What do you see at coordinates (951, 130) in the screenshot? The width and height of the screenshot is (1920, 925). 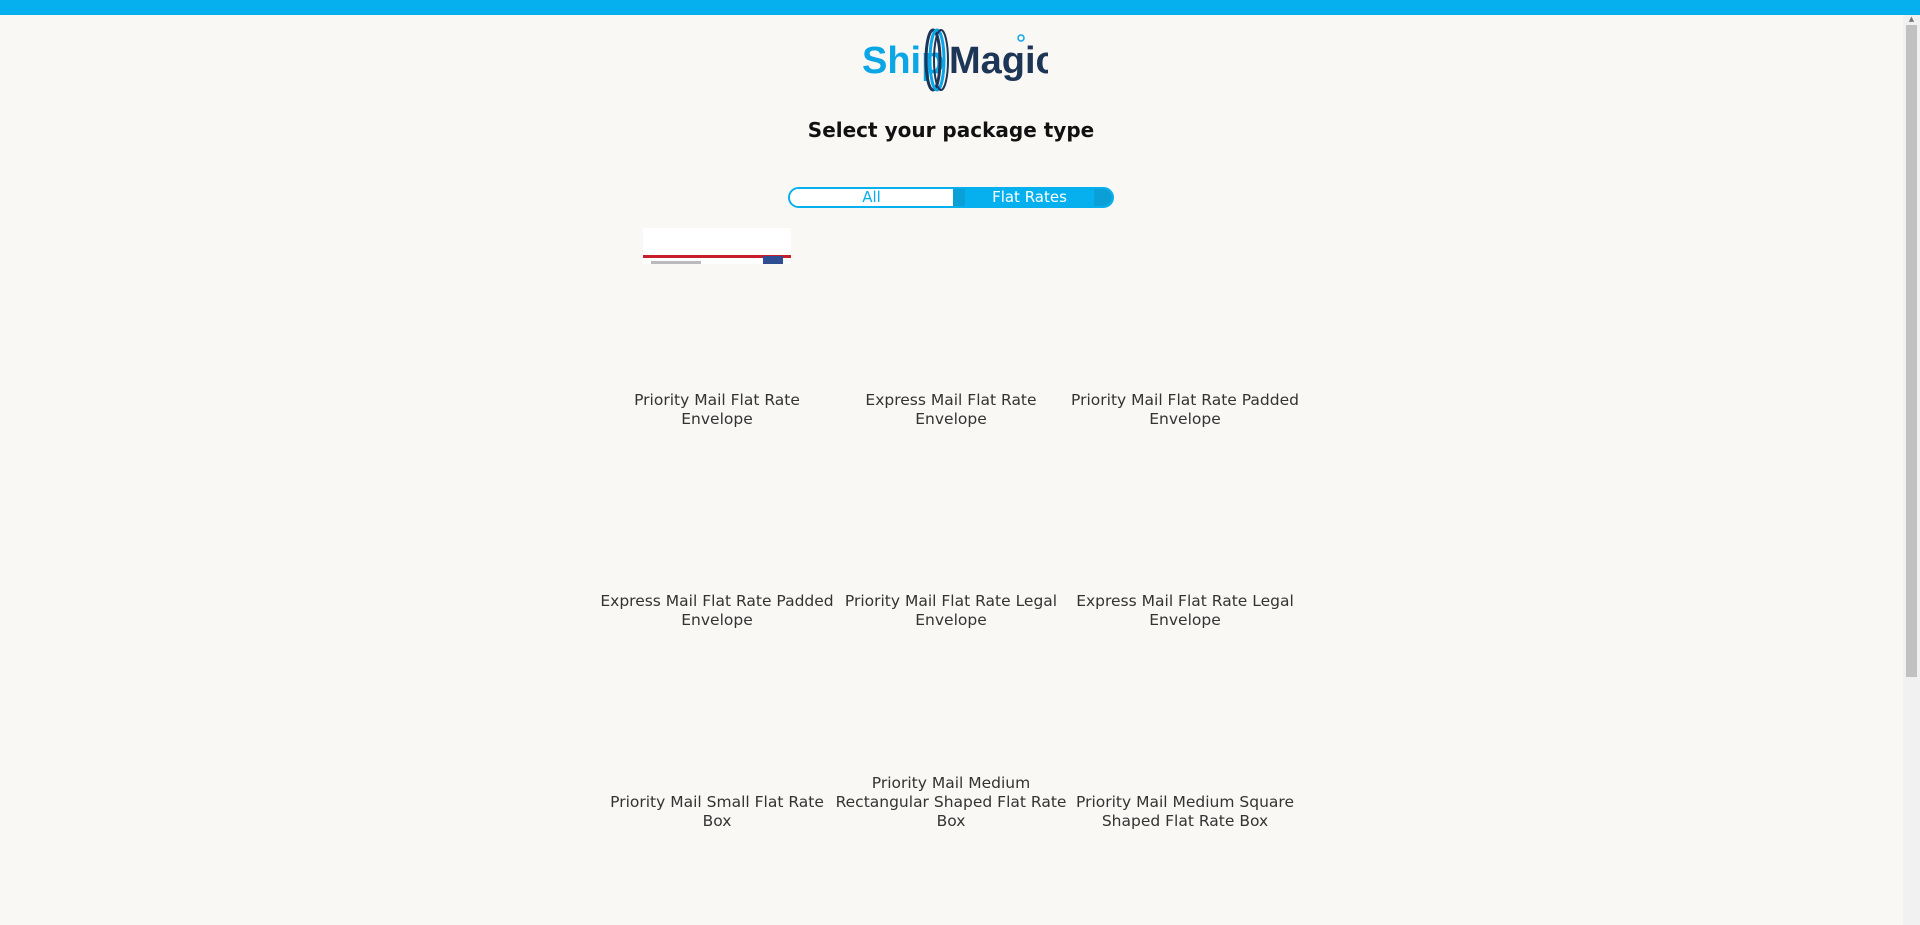 I see `page-title: Select your package type` at bounding box center [951, 130].